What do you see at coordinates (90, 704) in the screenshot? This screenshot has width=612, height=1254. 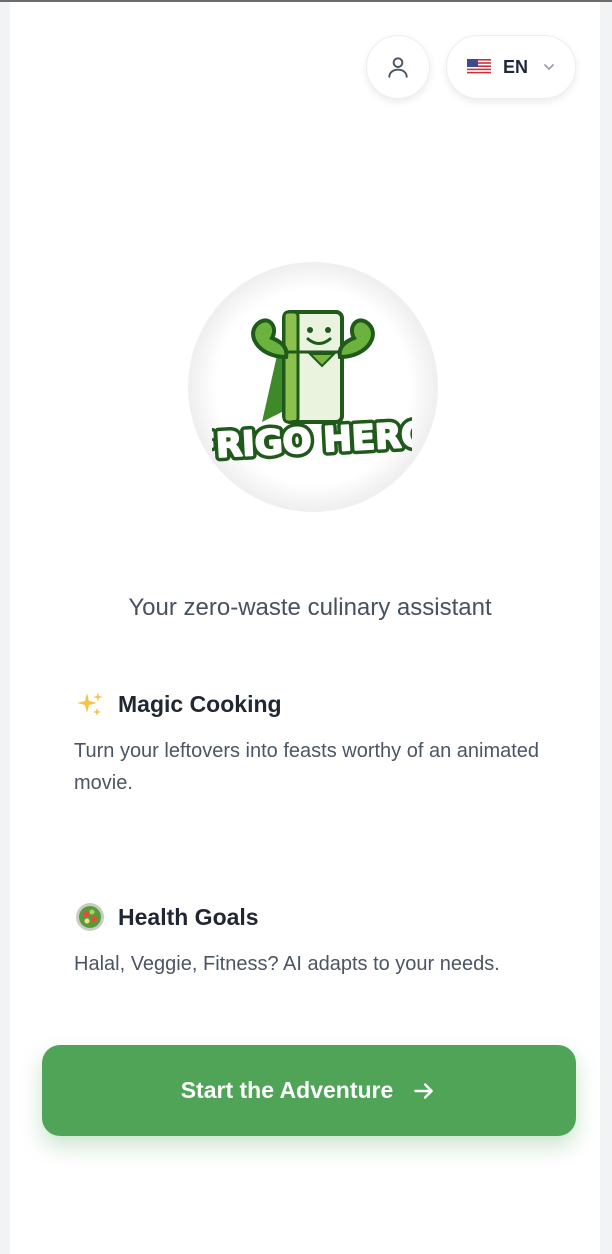 I see `sparkles-icon` at bounding box center [90, 704].